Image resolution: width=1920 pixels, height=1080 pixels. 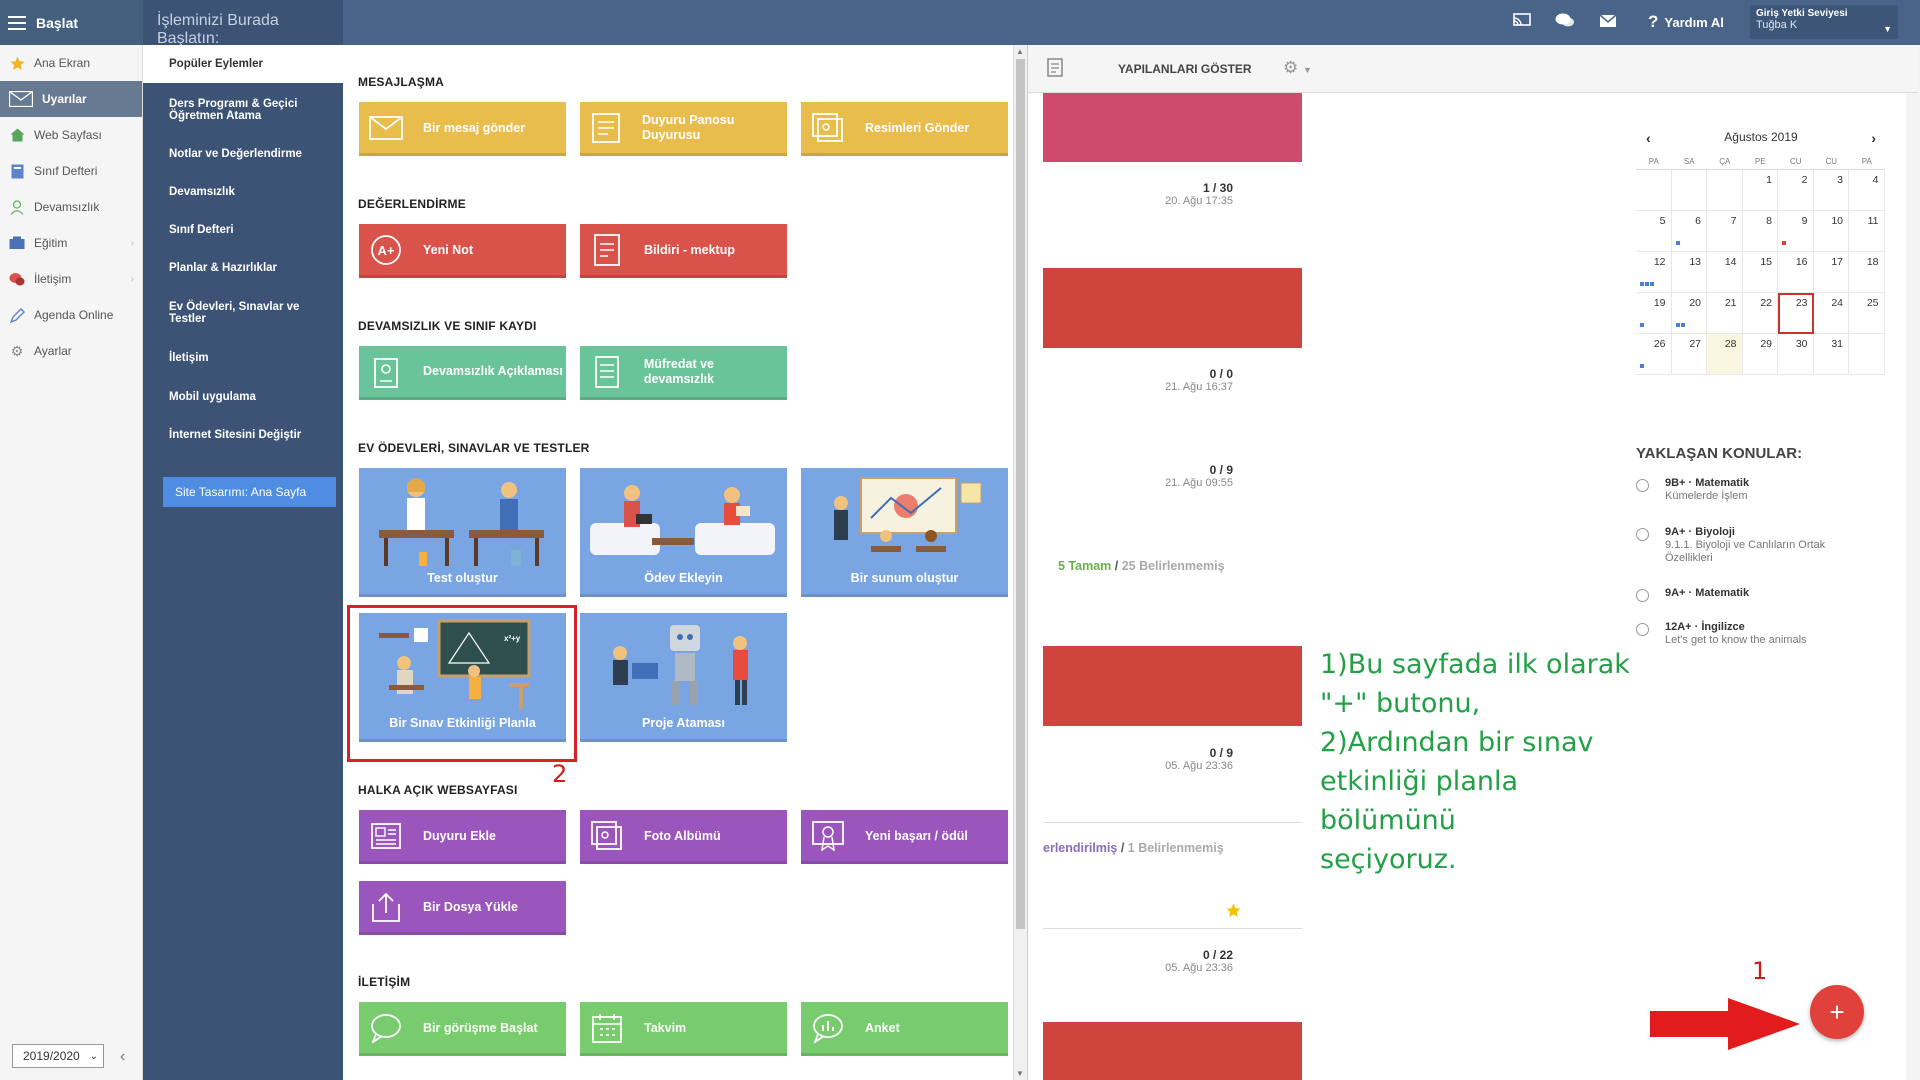 I want to click on list-item: 0 / 22 05. Ağu 23:36, so click(x=1133, y=961).